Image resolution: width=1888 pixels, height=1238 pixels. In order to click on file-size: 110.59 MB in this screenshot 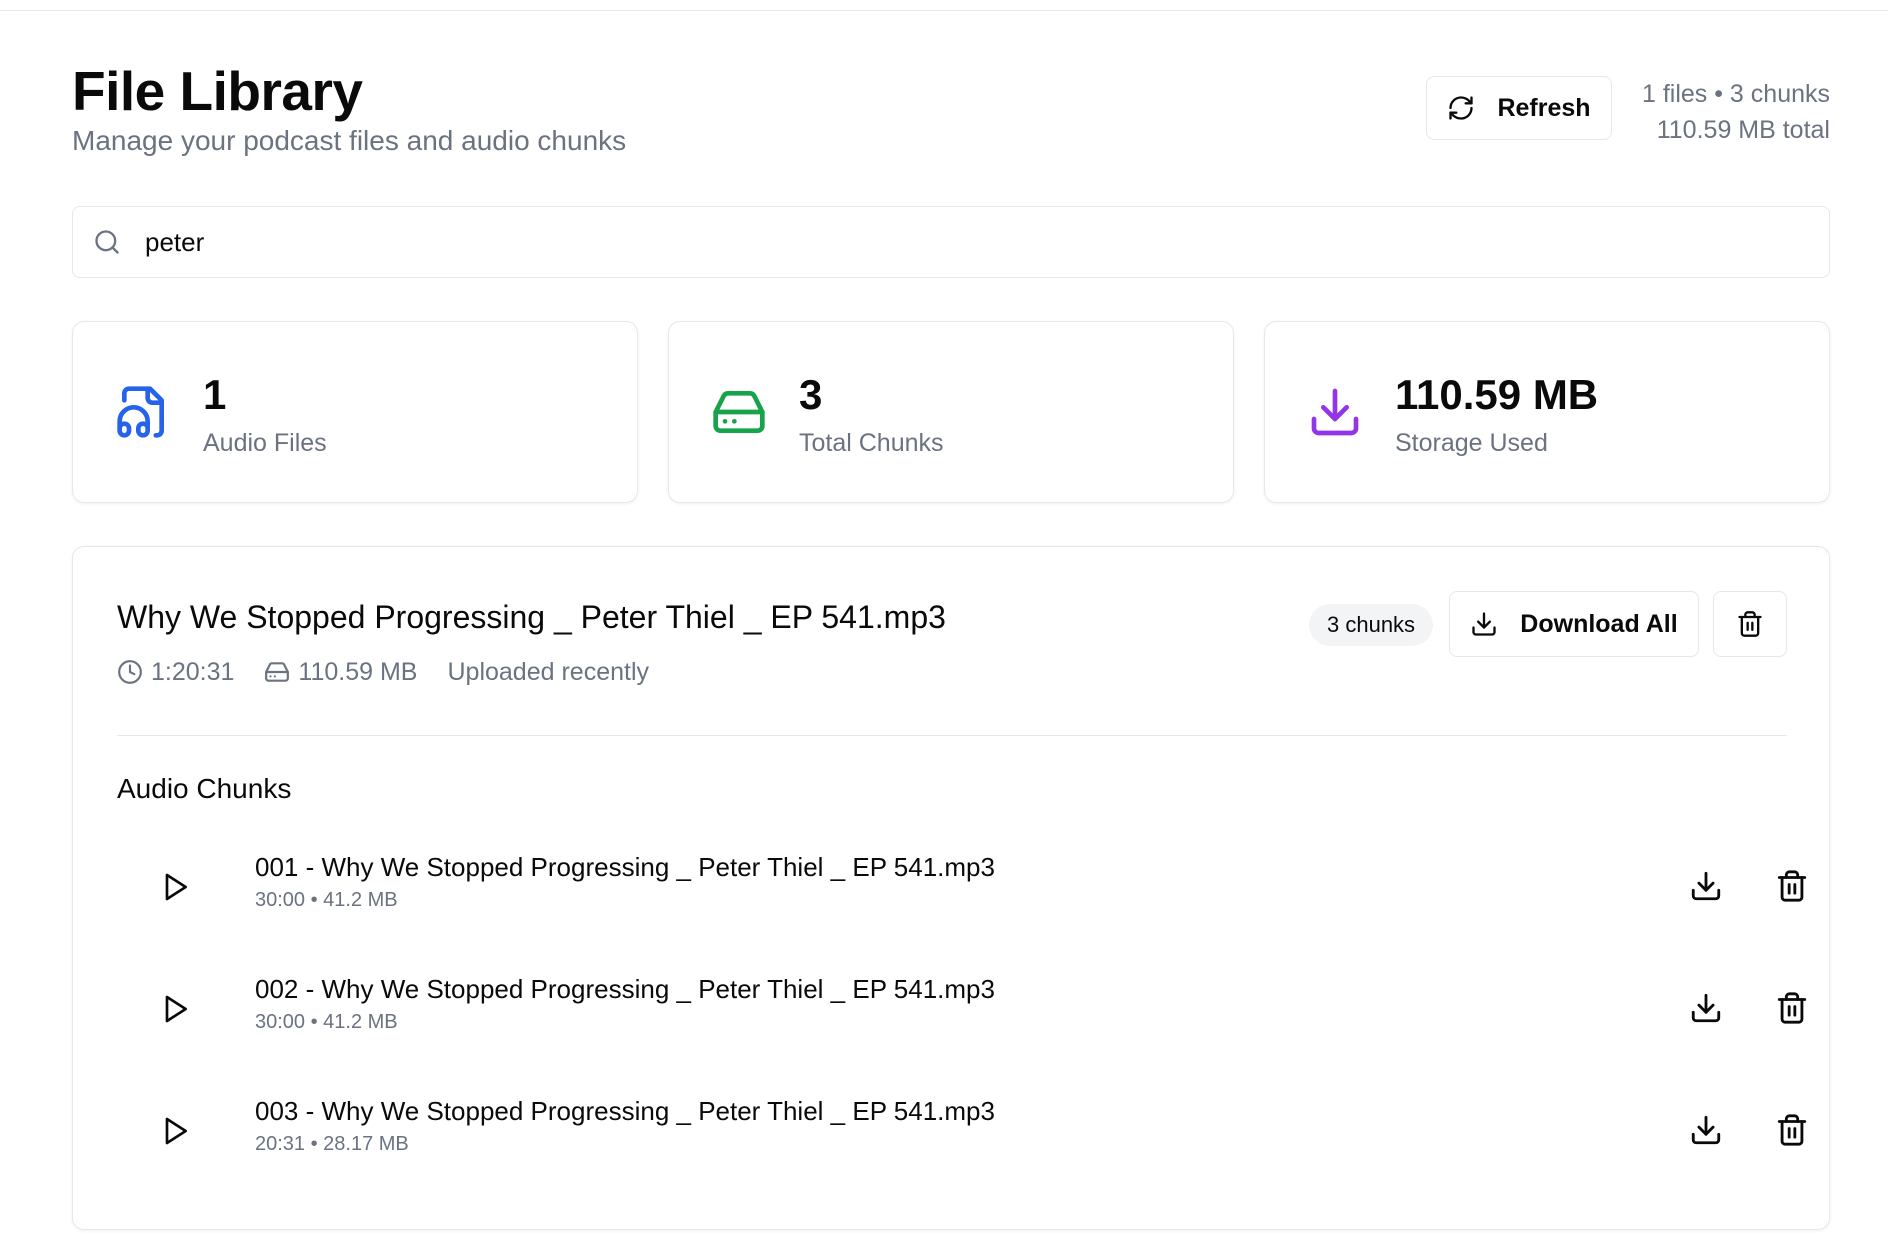, I will do `click(340, 672)`.